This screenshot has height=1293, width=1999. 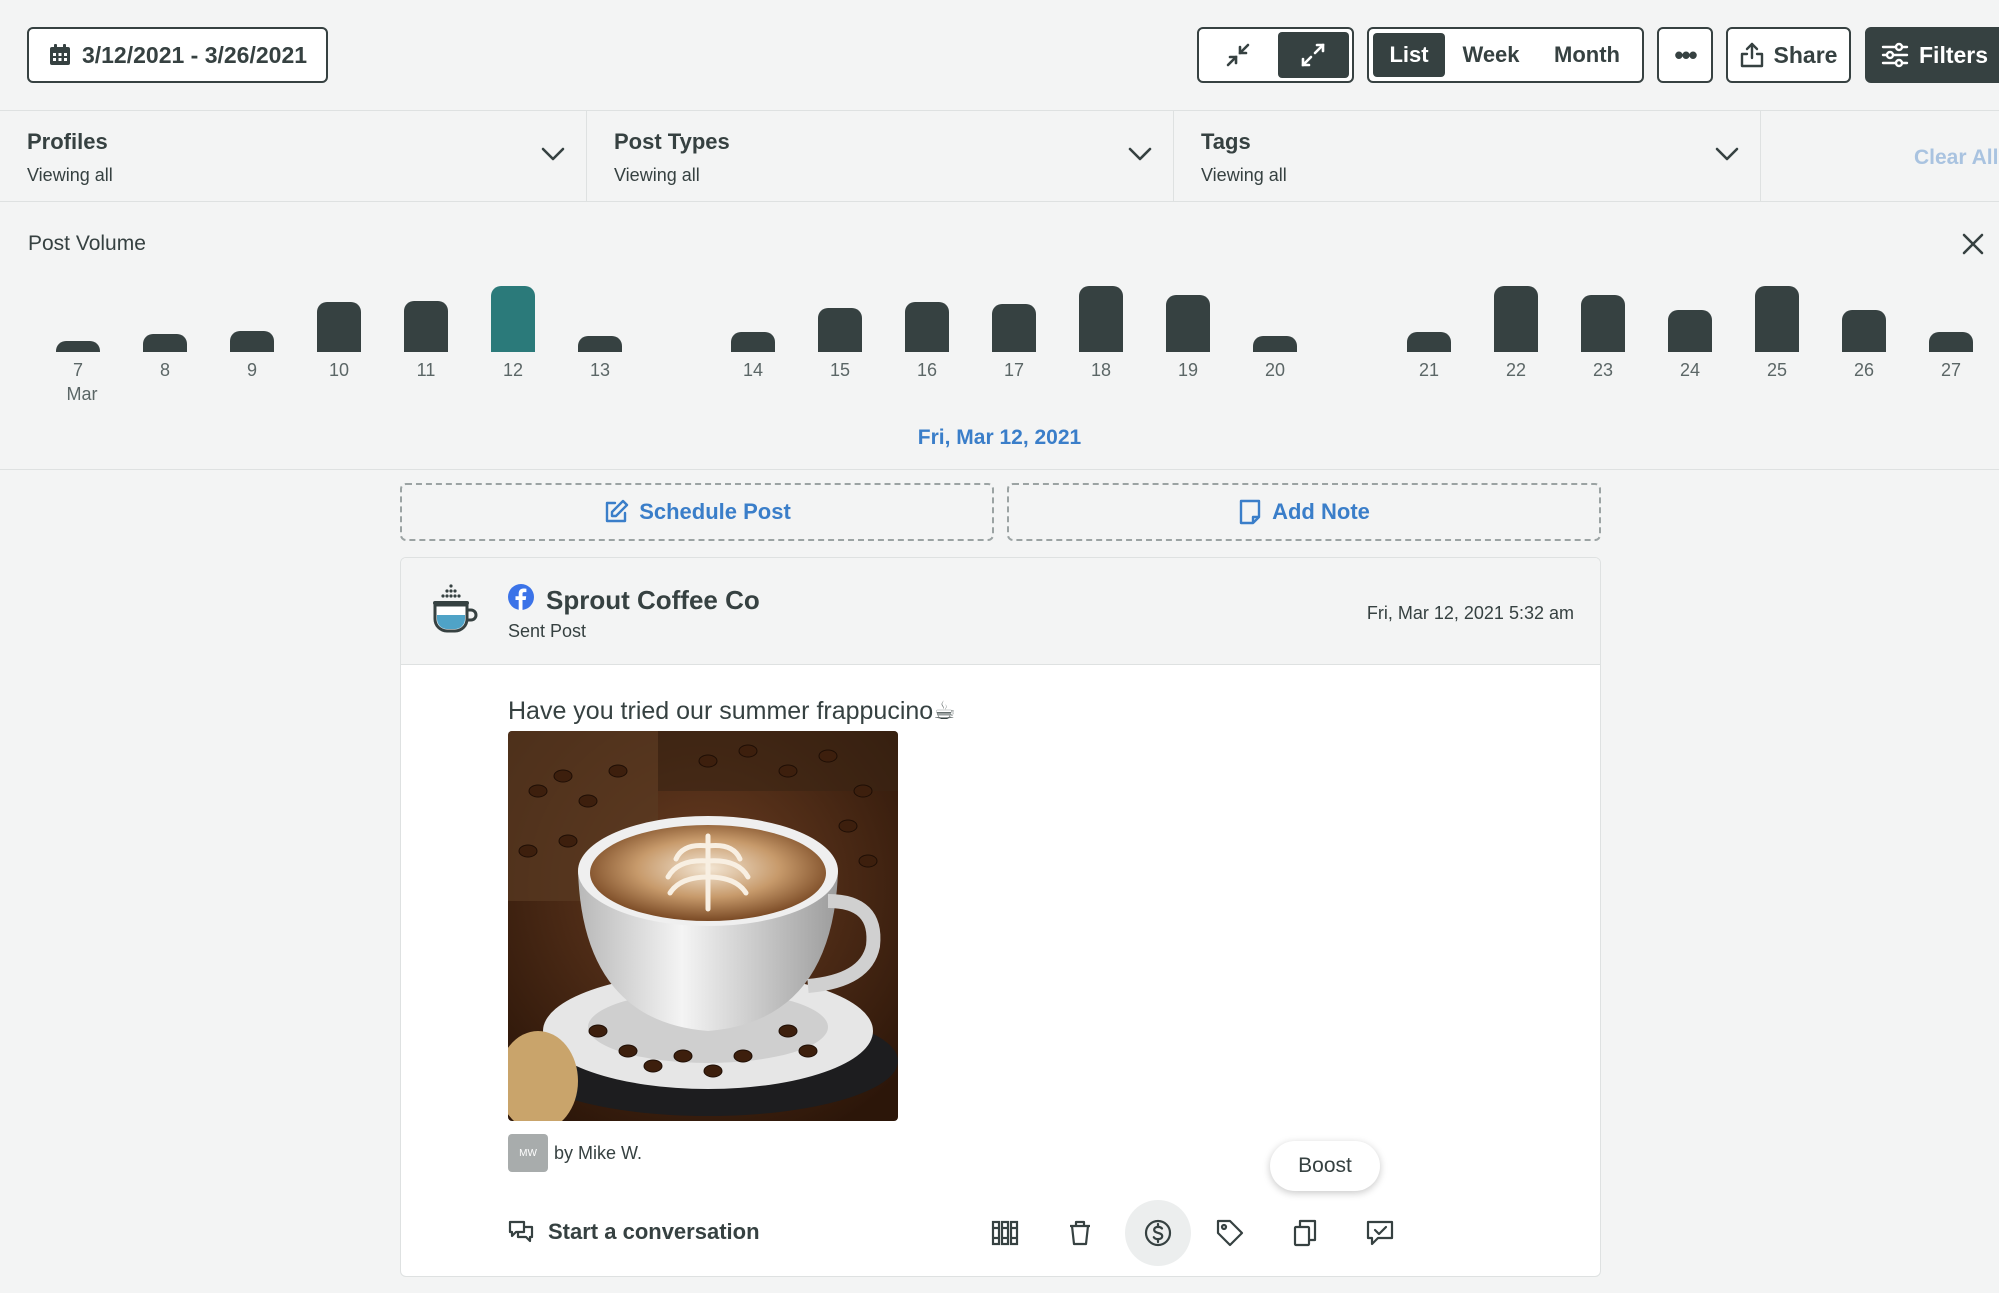 I want to click on collapse-icon, so click(x=1238, y=55).